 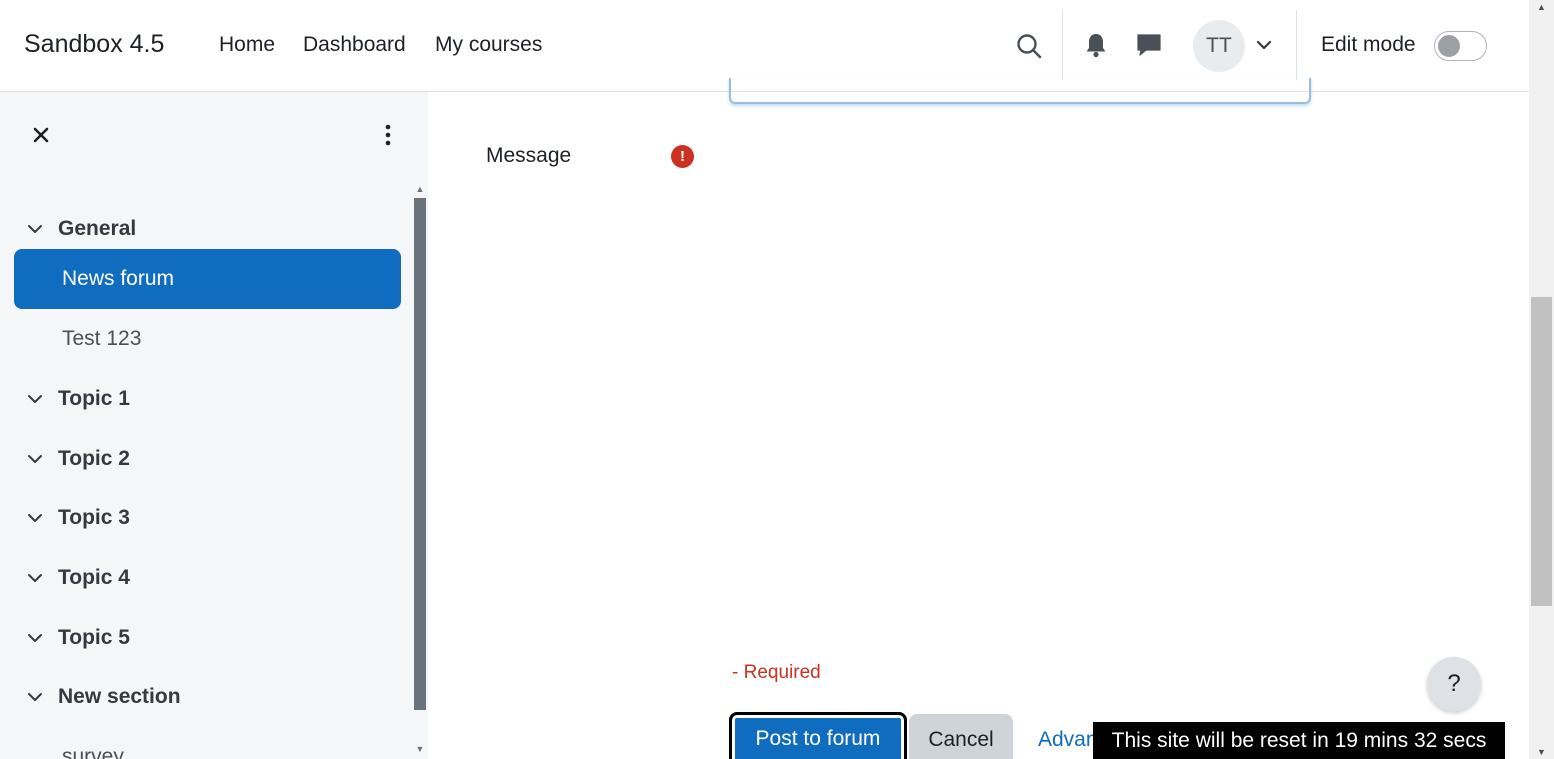 I want to click on post-to-forum-button: Post to forum, so click(x=818, y=735).